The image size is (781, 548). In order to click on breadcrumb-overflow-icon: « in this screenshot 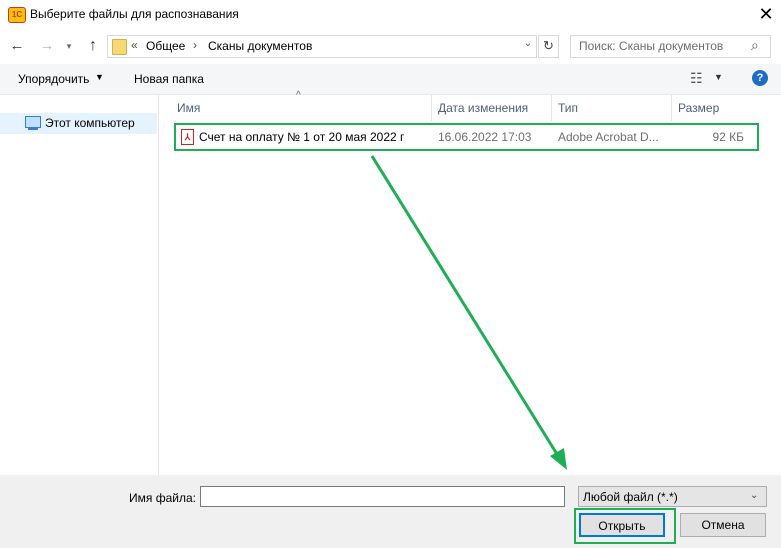, I will do `click(134, 45)`.